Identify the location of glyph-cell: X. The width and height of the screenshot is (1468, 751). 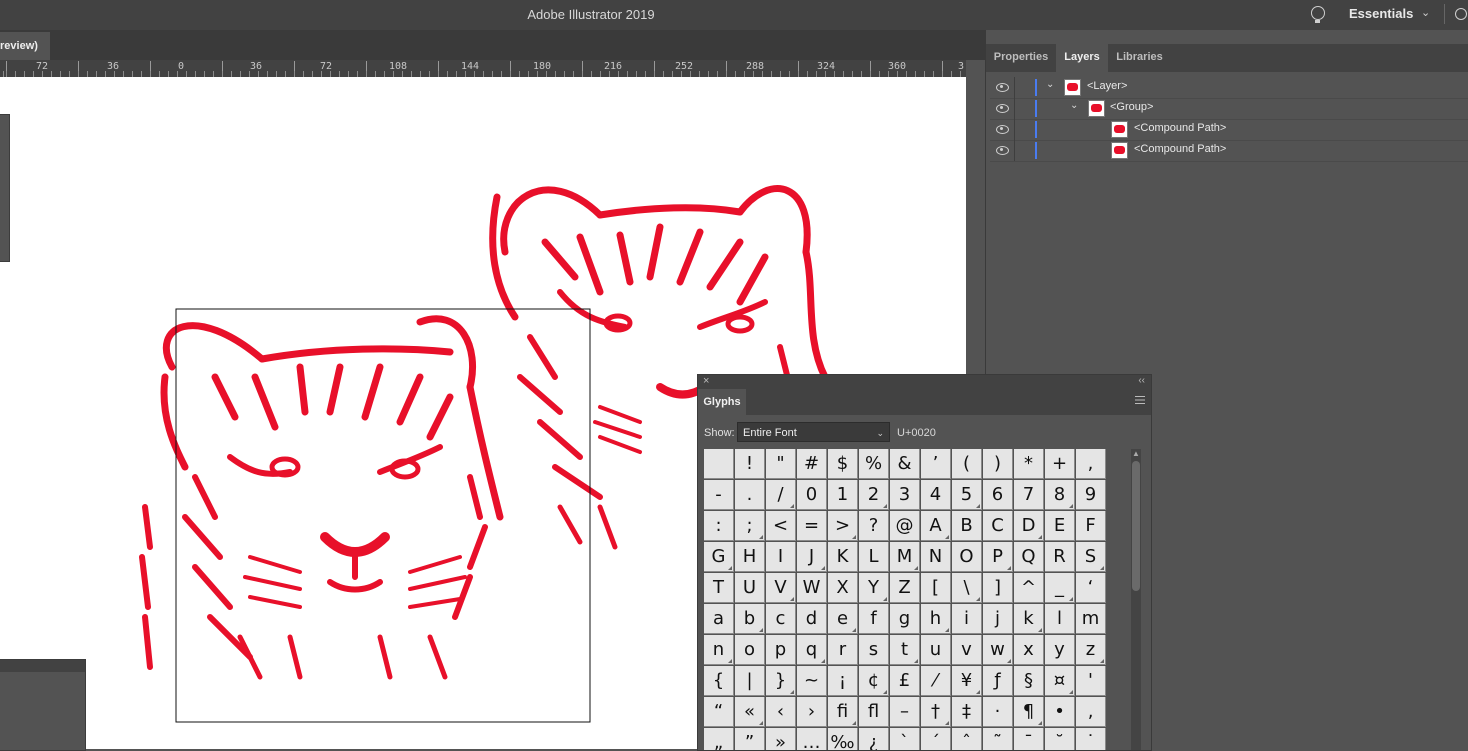
(843, 588).